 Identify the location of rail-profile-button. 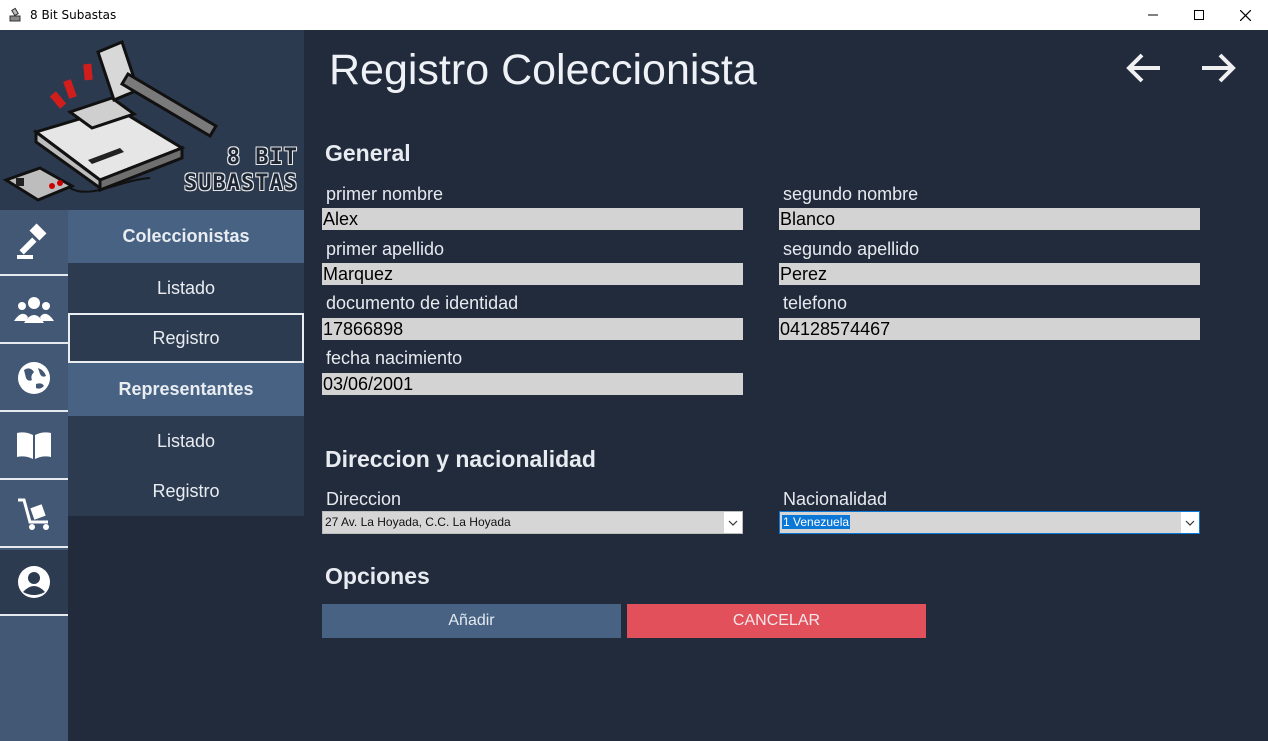
(34, 583).